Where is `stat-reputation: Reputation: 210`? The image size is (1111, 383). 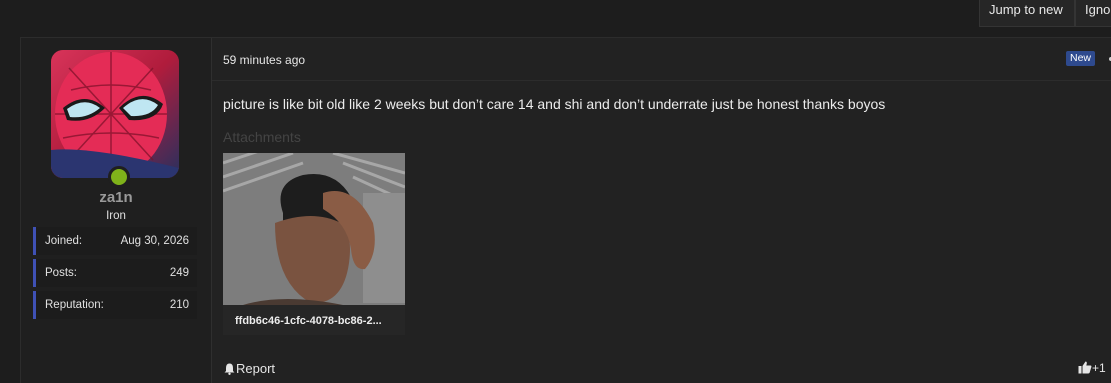
stat-reputation: Reputation: 210 is located at coordinates (115, 305).